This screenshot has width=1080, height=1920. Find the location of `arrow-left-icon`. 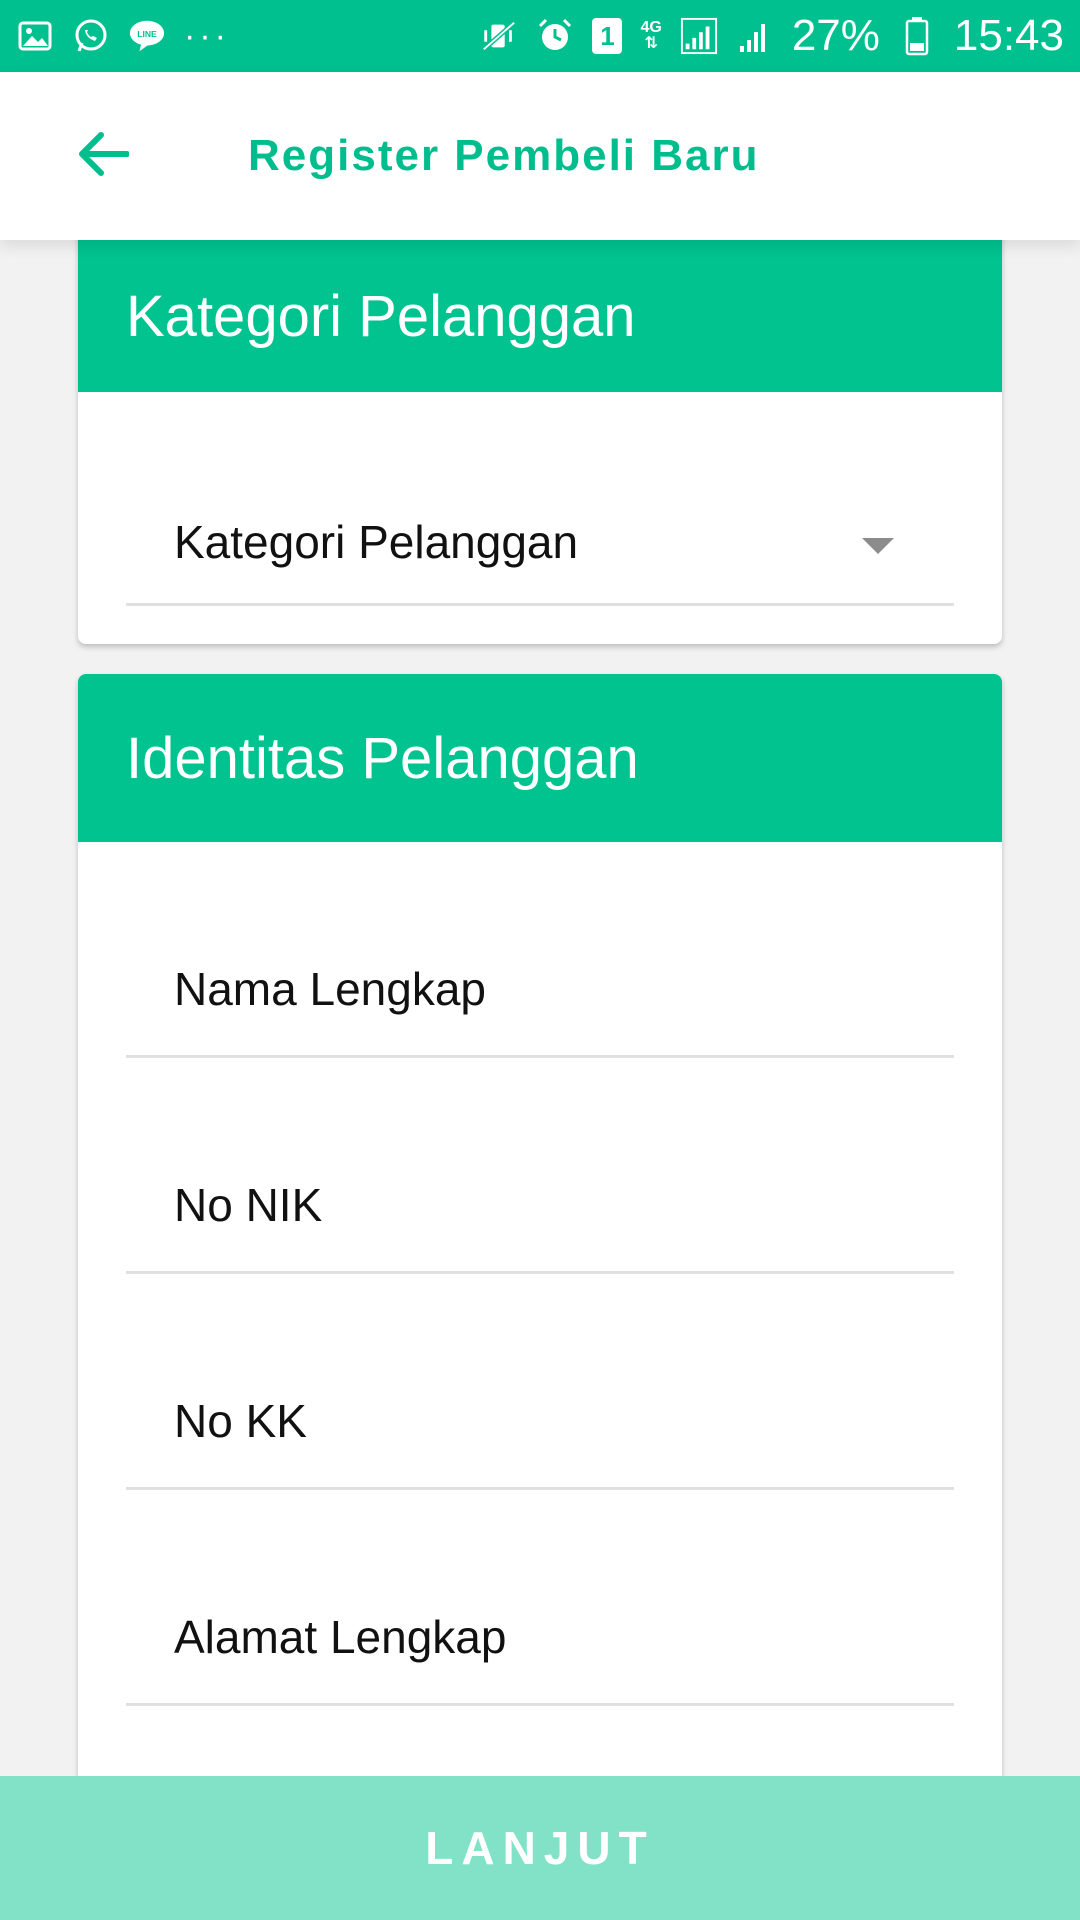

arrow-left-icon is located at coordinates (103, 156).